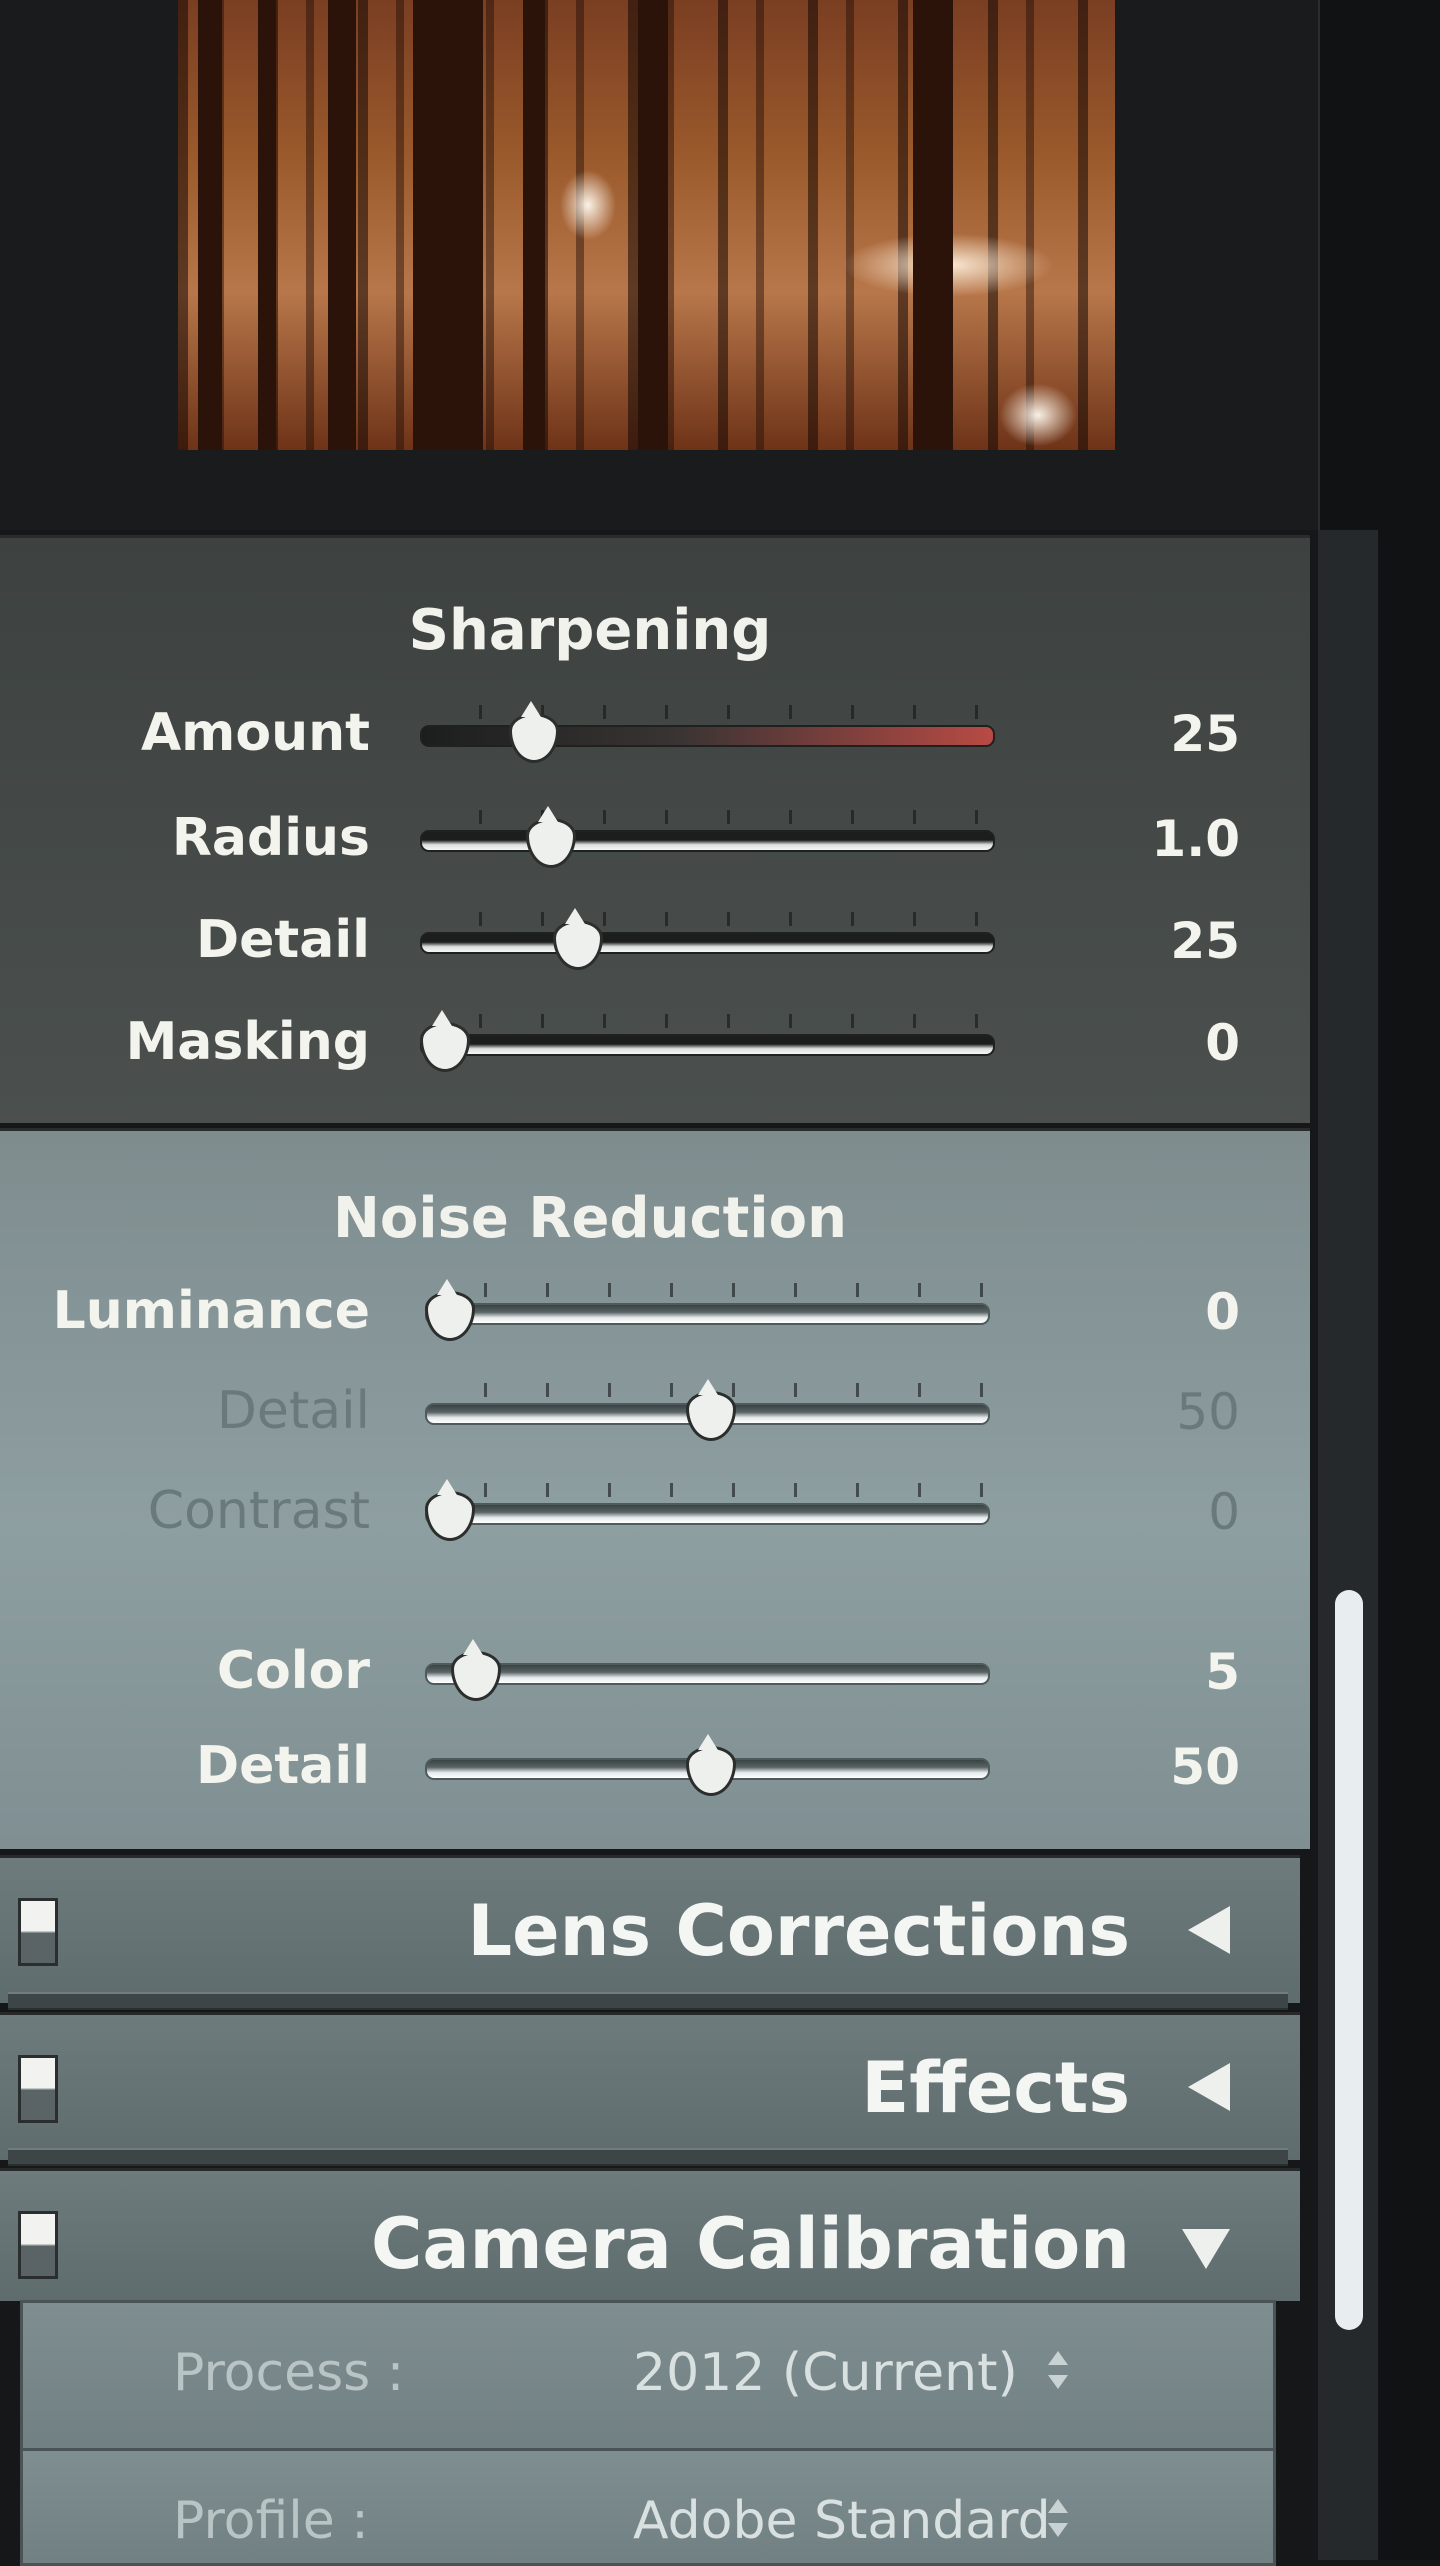 The height and width of the screenshot is (2566, 1440). I want to click on luminance-slider, so click(707, 1311).